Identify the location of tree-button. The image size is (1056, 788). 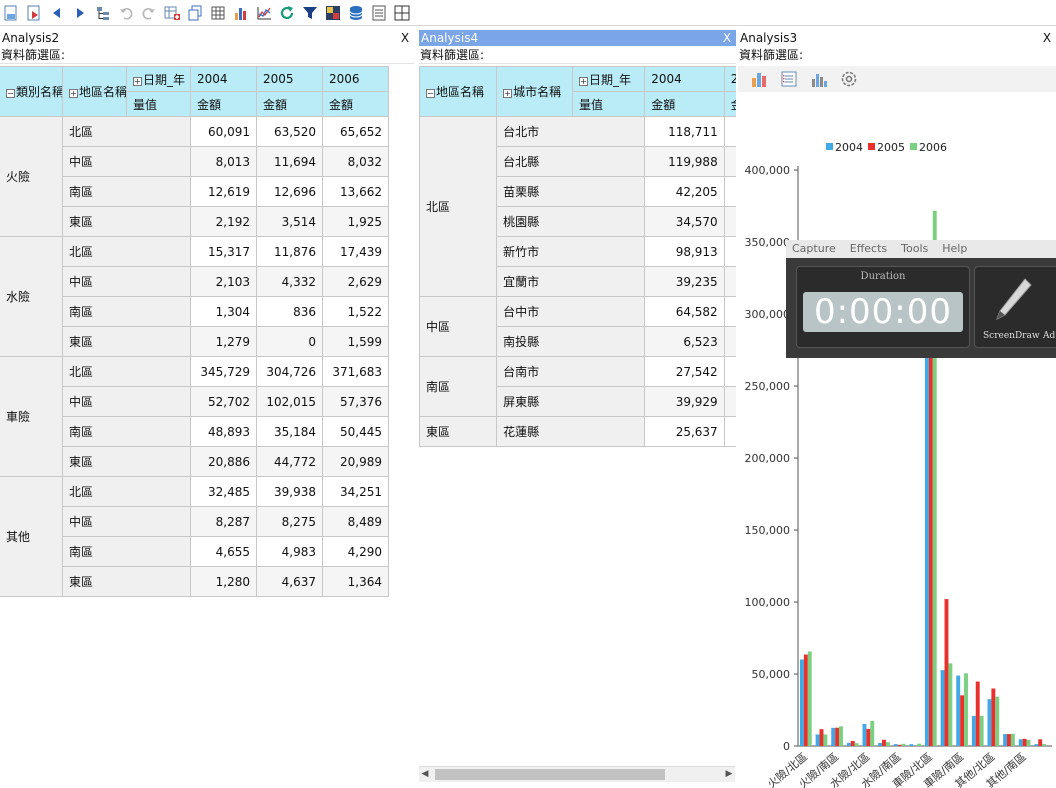
(103, 13).